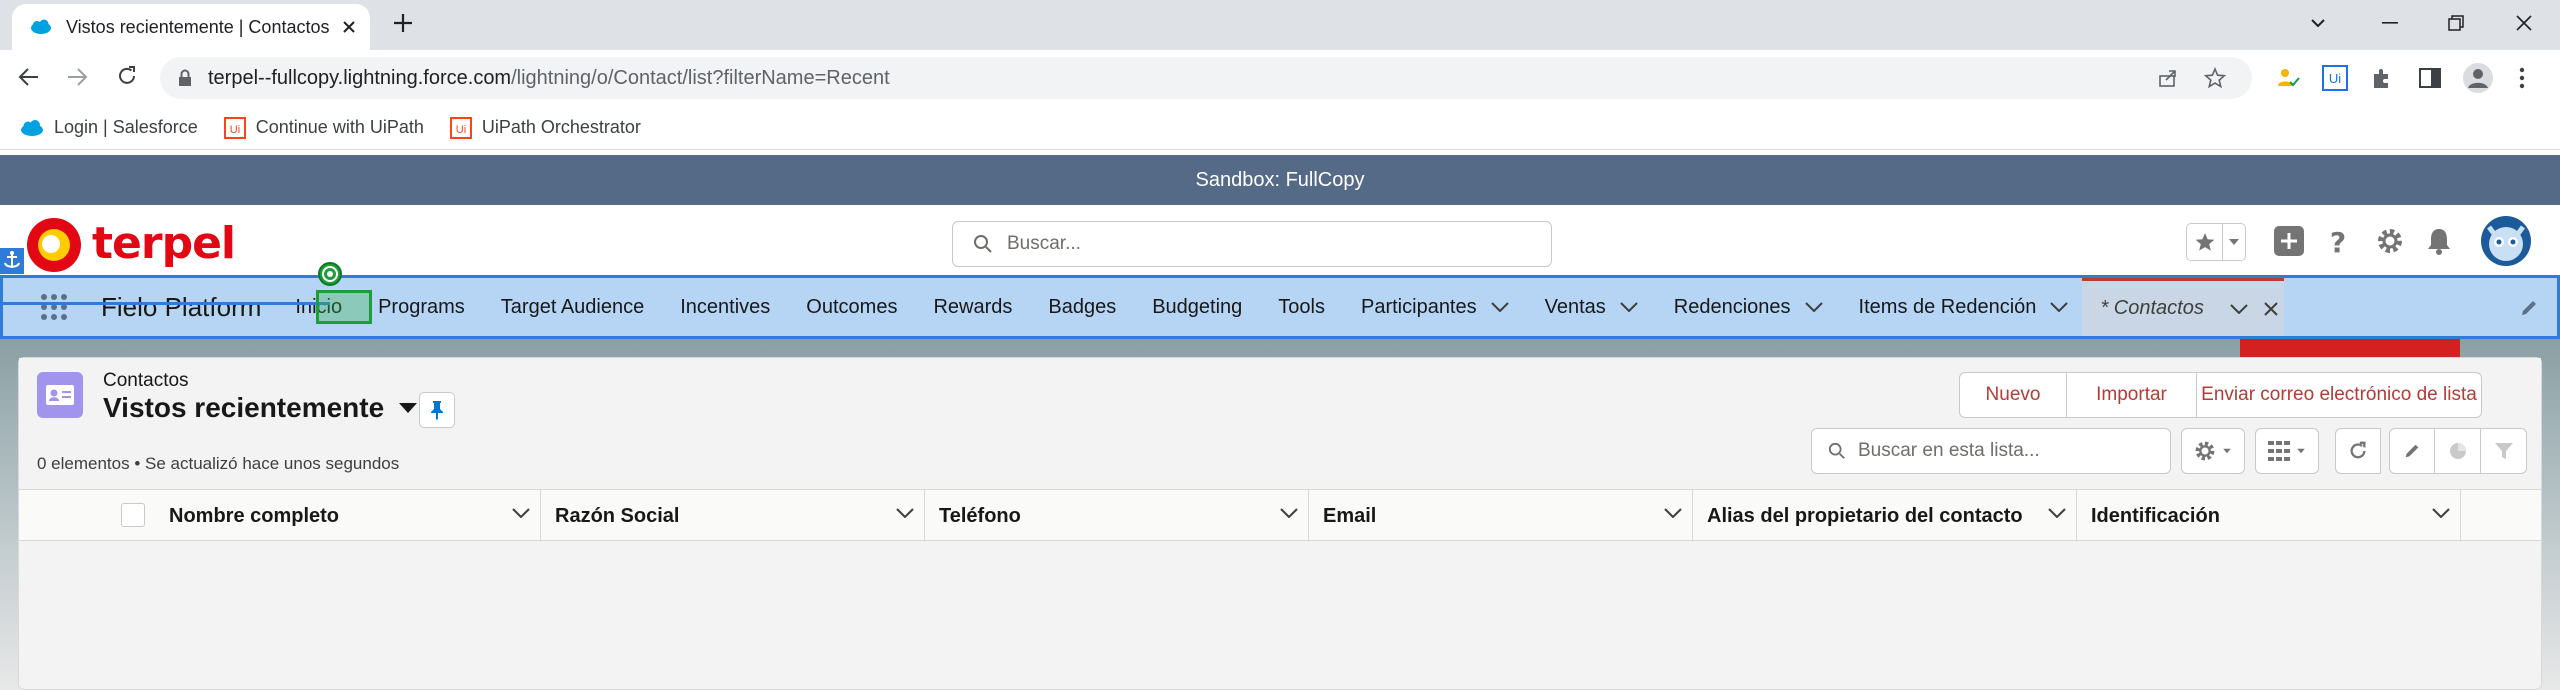 This screenshot has width=2560, height=690. I want to click on column-header-alias-propietario: Alias del propietario del contacto, so click(1885, 516).